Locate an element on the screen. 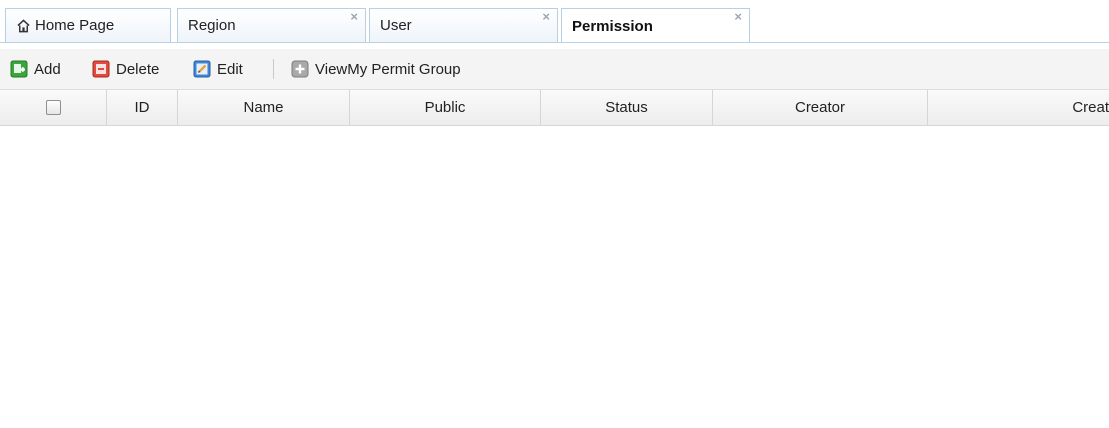 The width and height of the screenshot is (1109, 428). view-icon is located at coordinates (300, 69).